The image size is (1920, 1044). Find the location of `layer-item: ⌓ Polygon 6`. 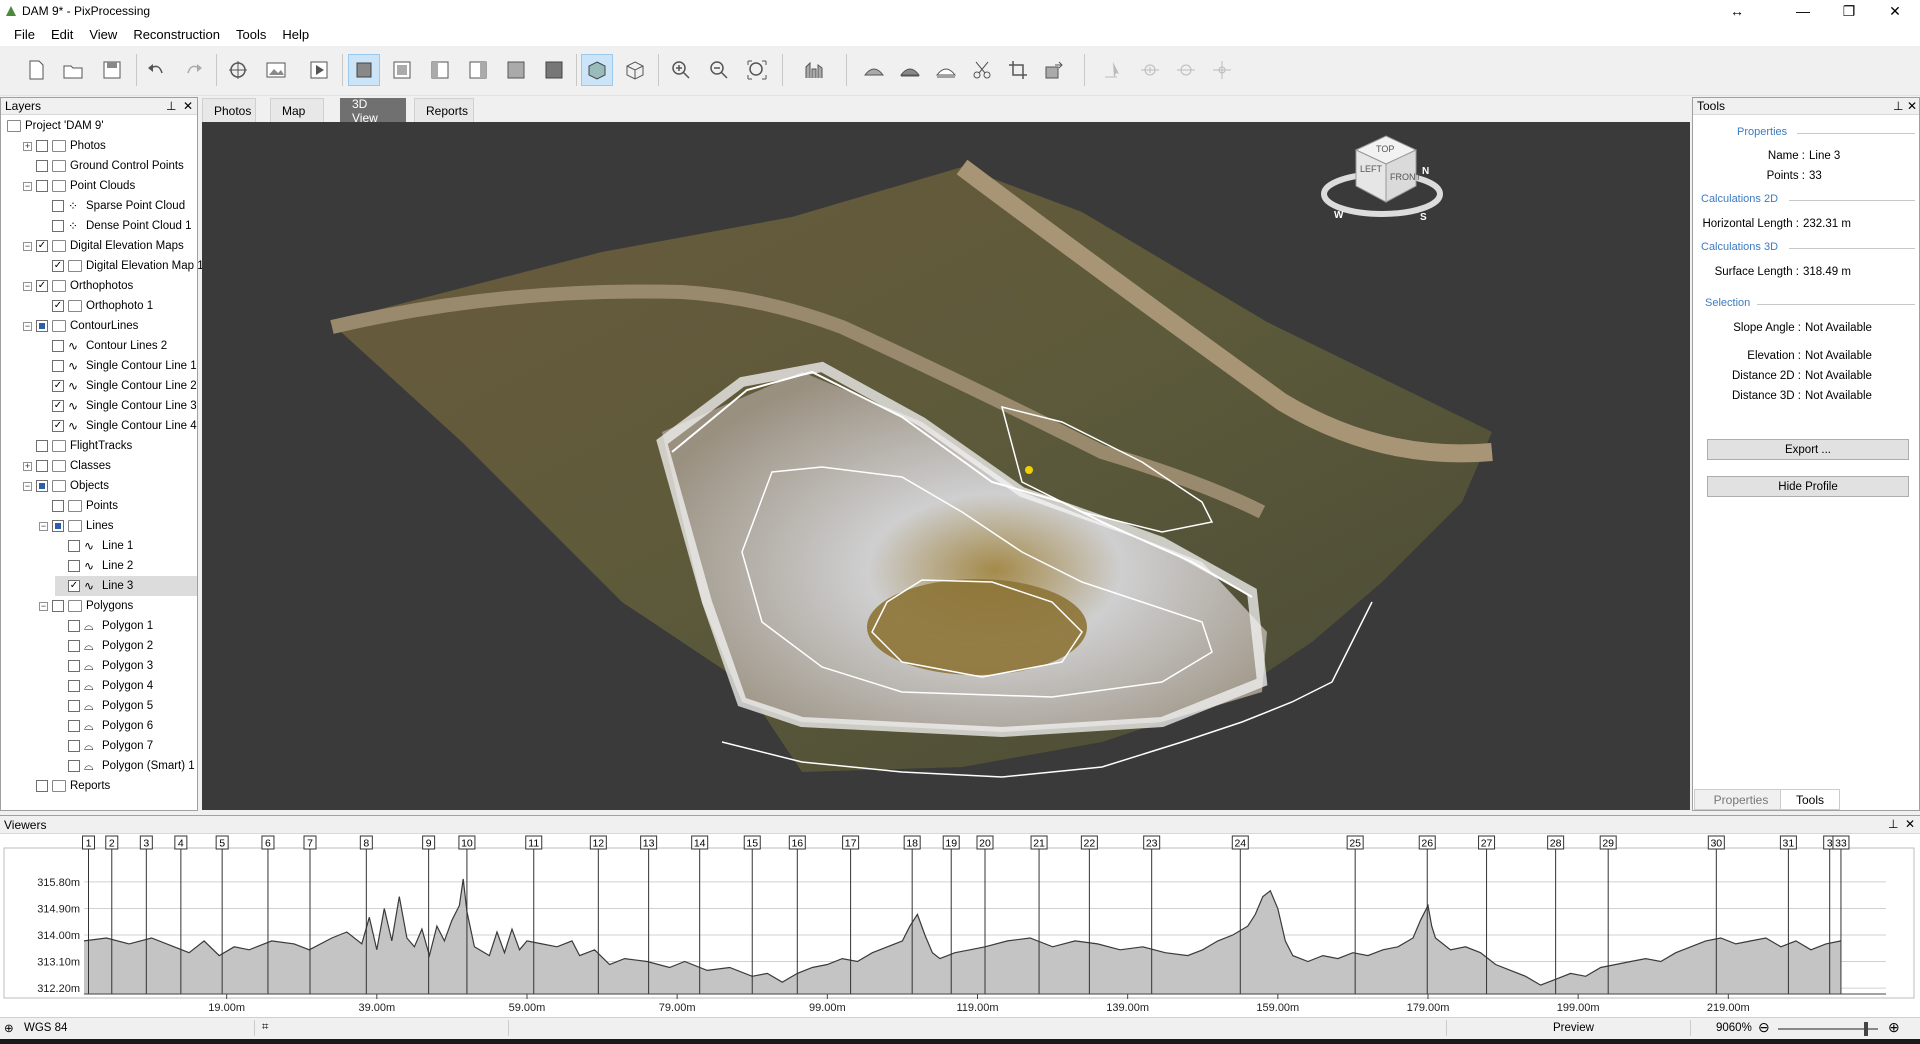

layer-item: ⌓ Polygon 6 is located at coordinates (104, 726).